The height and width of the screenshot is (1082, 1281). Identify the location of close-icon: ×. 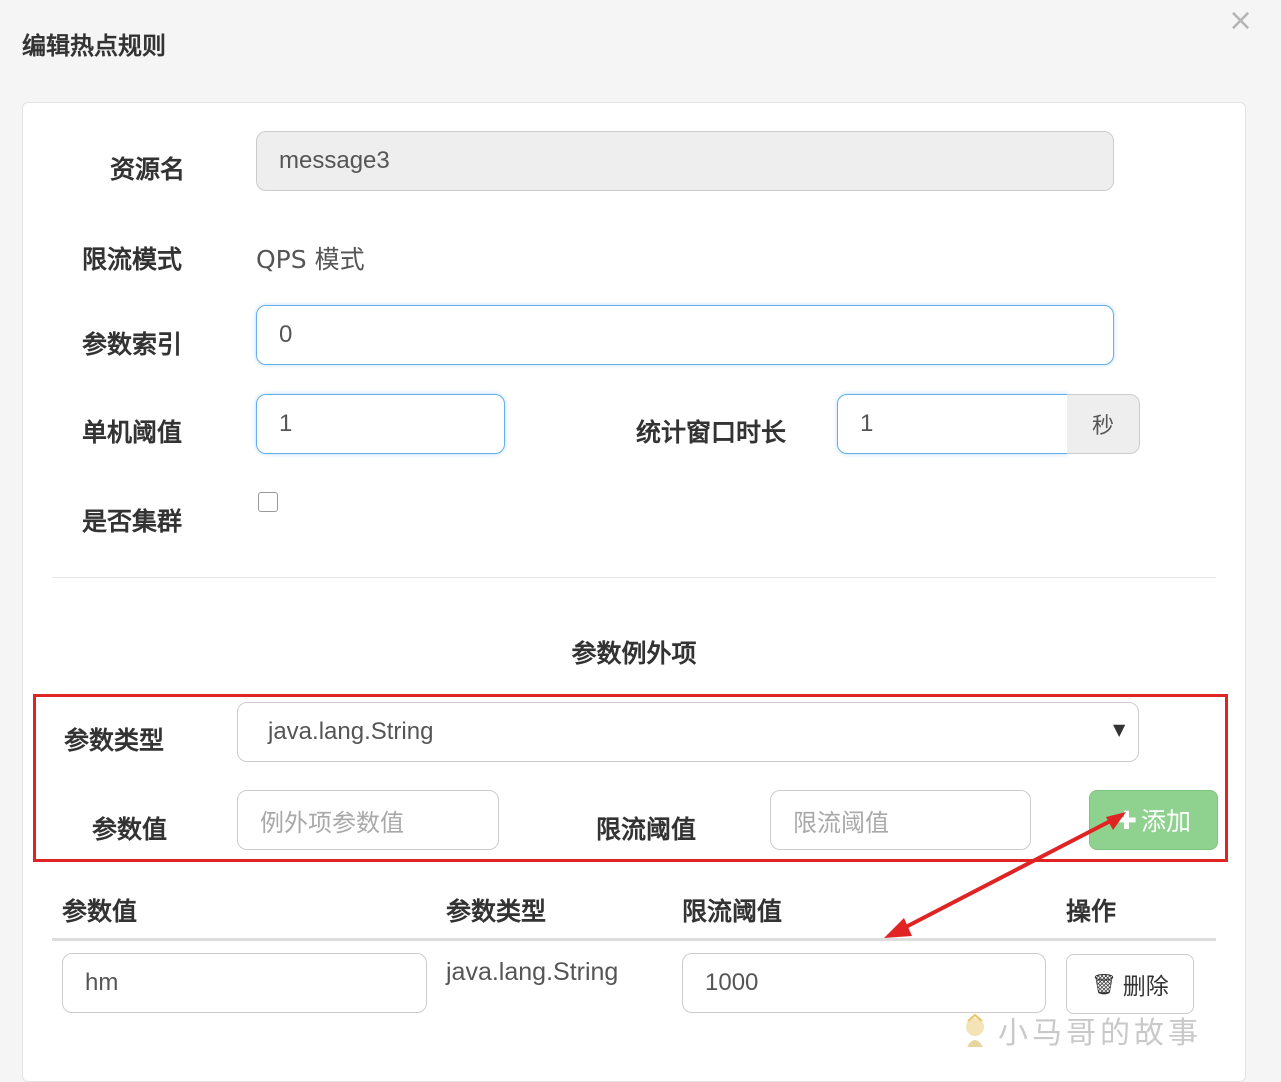
(1240, 21).